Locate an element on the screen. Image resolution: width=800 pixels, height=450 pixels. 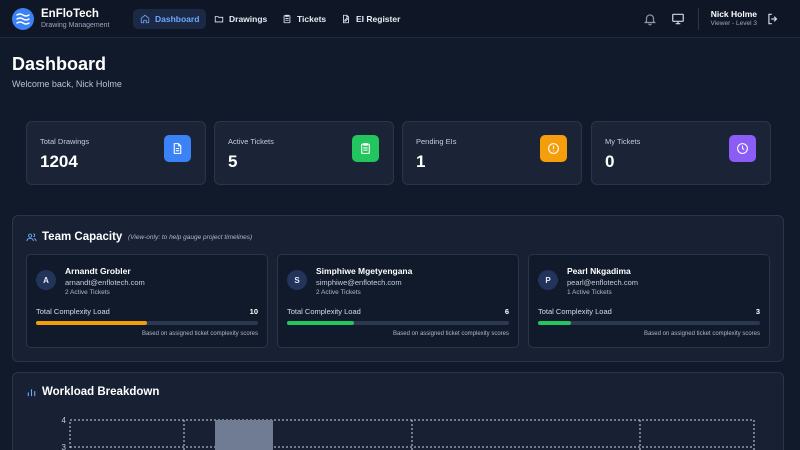
stat-label: Pending EIs is located at coordinates (436, 141).